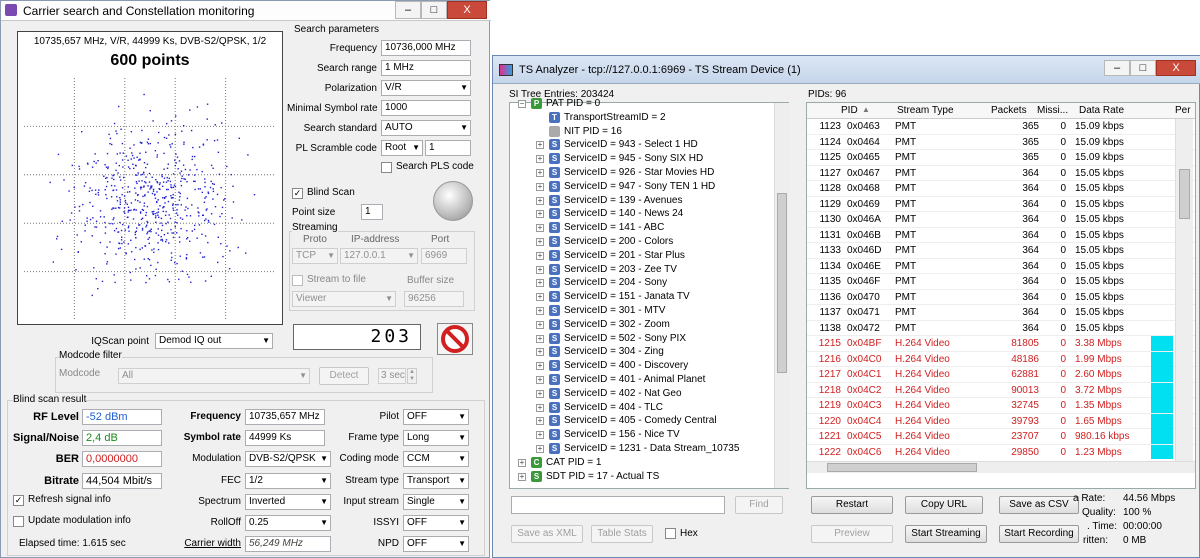 The height and width of the screenshot is (558, 1200). What do you see at coordinates (288, 502) in the screenshot?
I see `spectrum-select: Inverted ▼` at bounding box center [288, 502].